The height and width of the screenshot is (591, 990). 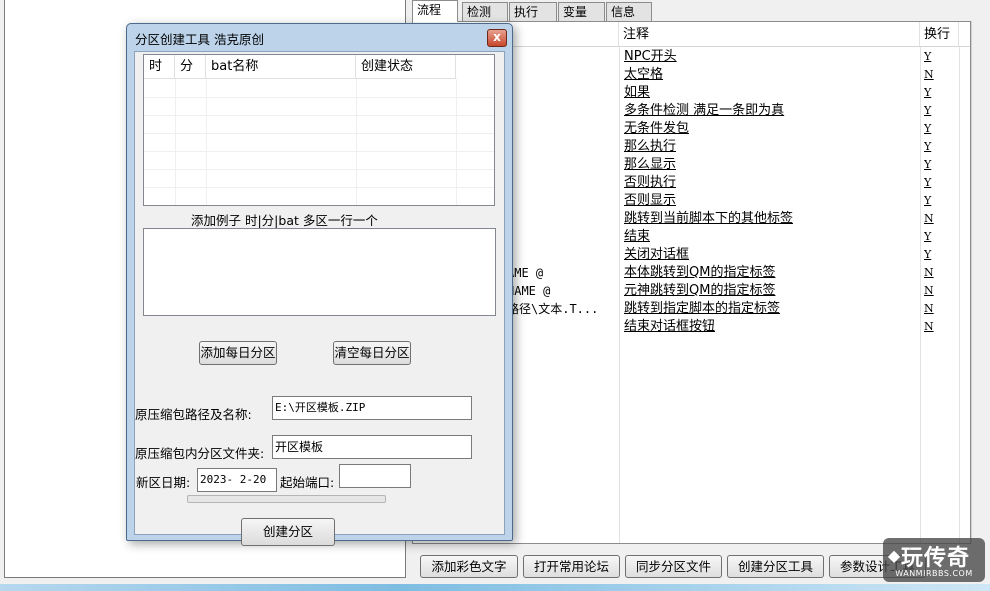 What do you see at coordinates (375, 476) in the screenshot?
I see `start-port-input` at bounding box center [375, 476].